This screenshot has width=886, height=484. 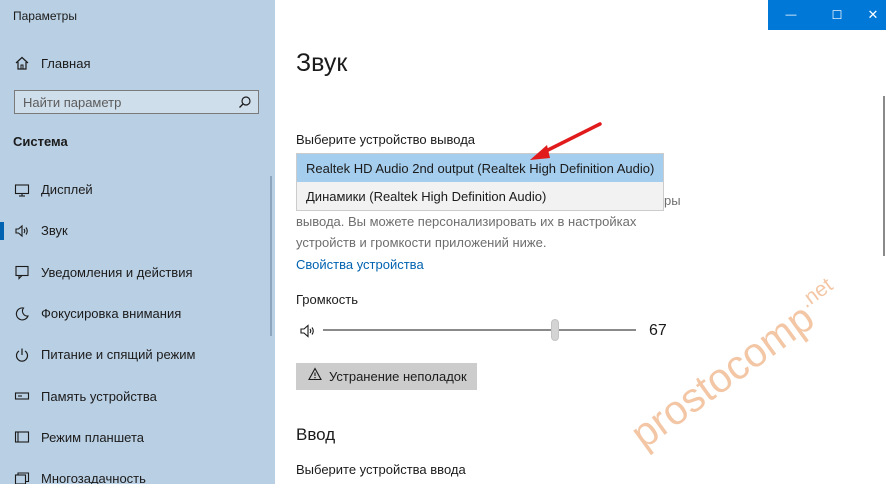 I want to click on input-device-label: Выберите устройства ввода, so click(x=381, y=469).